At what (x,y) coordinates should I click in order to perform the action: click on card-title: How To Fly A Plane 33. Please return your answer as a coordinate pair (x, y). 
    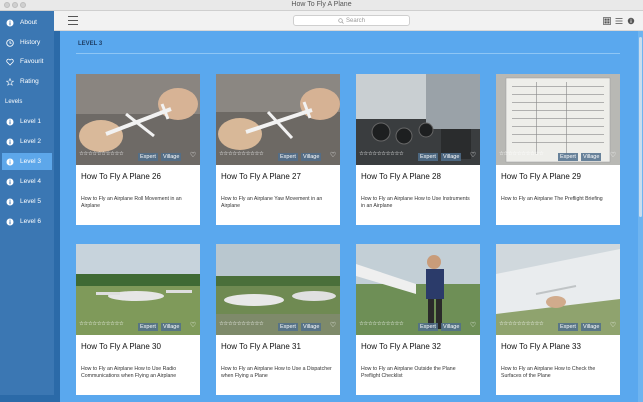
    Looking at the image, I should click on (541, 346).